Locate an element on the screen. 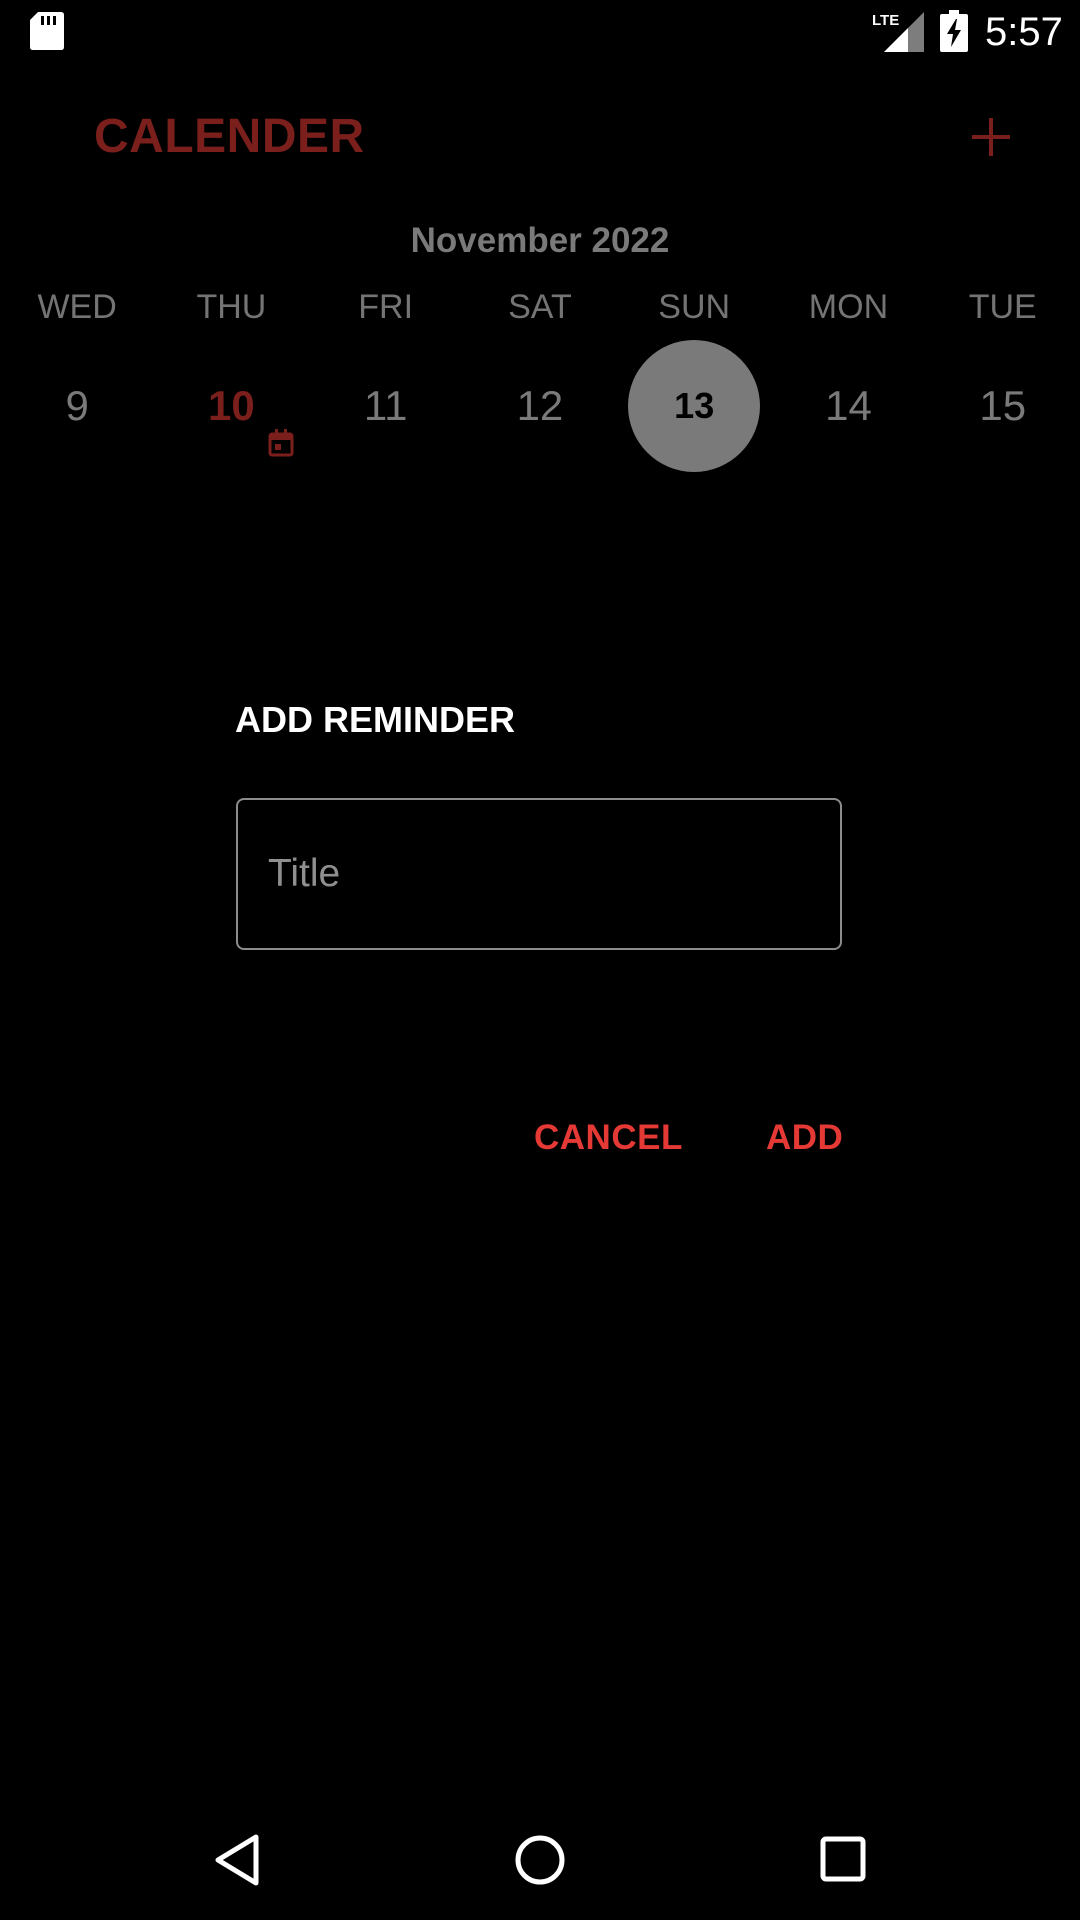 The width and height of the screenshot is (1080, 1920). app-title: CALENDER is located at coordinates (229, 136).